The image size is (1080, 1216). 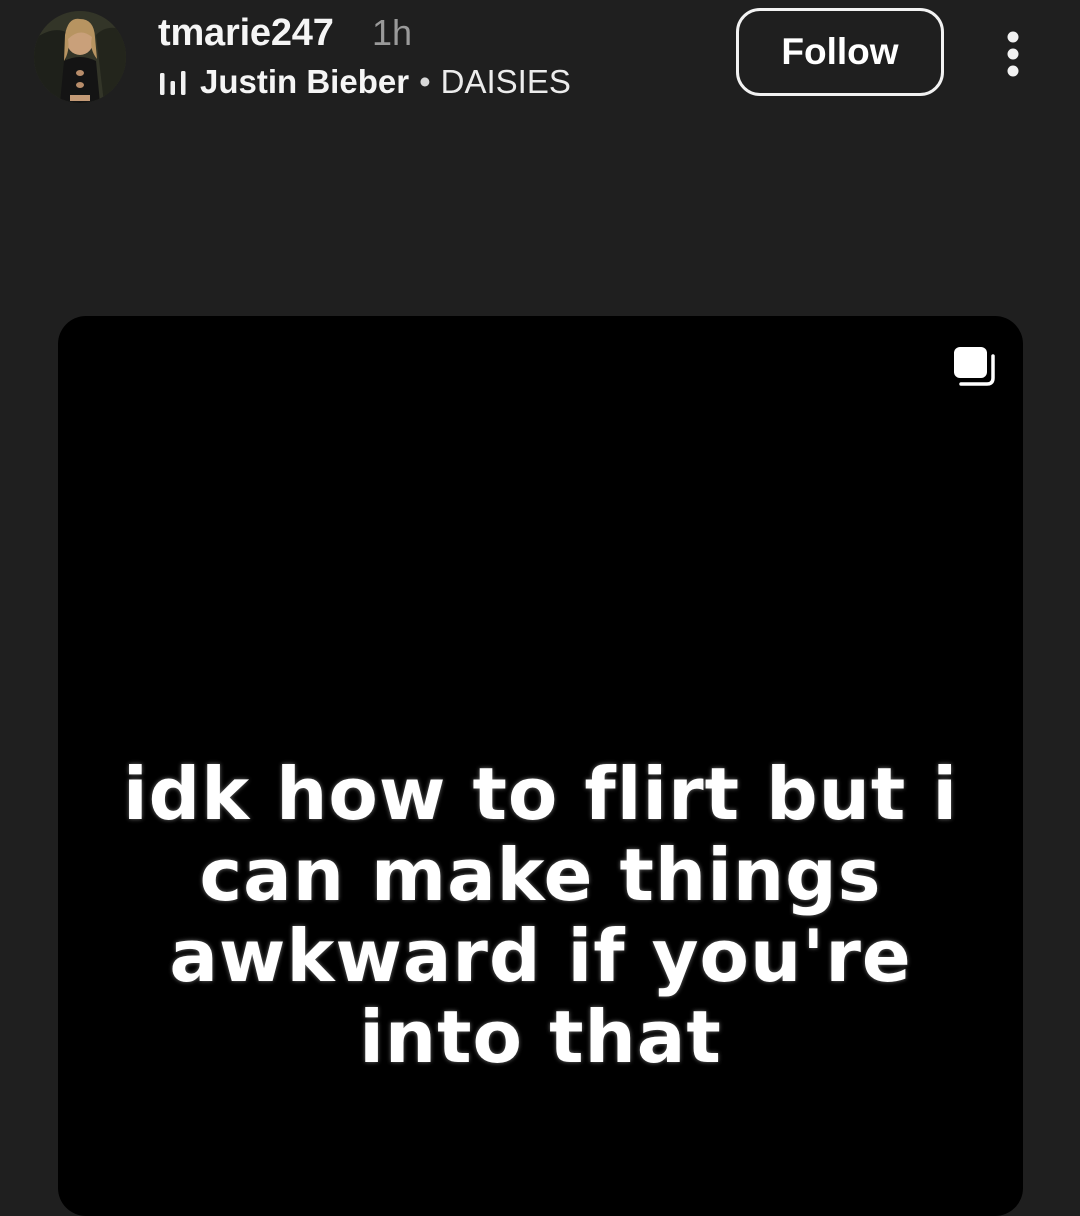 I want to click on multiple-images-icon, so click(x=974, y=366).